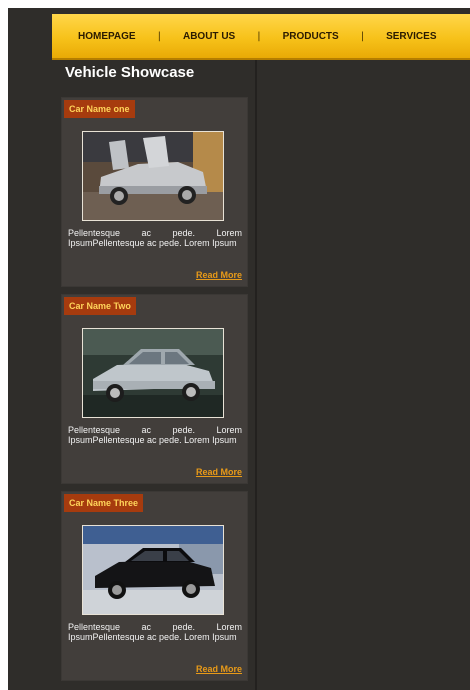 Image resolution: width=470 pixels, height=690 pixels. What do you see at coordinates (256, 375) in the screenshot?
I see `column-divider` at bounding box center [256, 375].